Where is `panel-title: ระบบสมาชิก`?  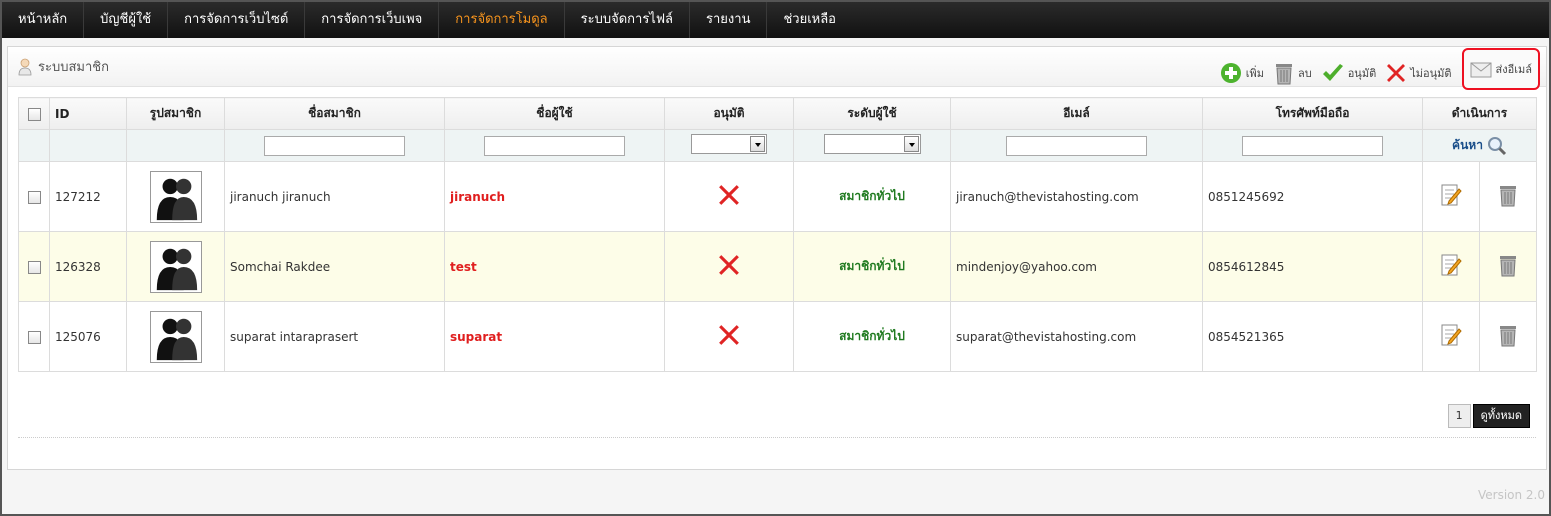
panel-title: ระบบสมาชิก is located at coordinates (63, 66).